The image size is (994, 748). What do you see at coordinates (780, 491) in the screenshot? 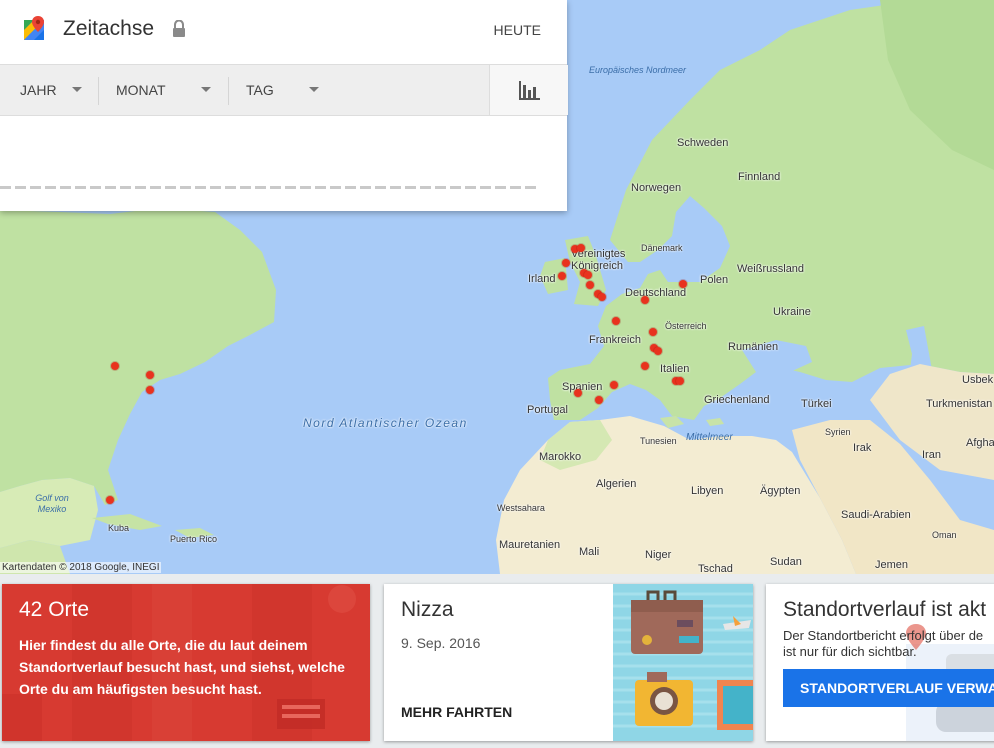
I see `map-label-aegypten: Ägypten` at bounding box center [780, 491].